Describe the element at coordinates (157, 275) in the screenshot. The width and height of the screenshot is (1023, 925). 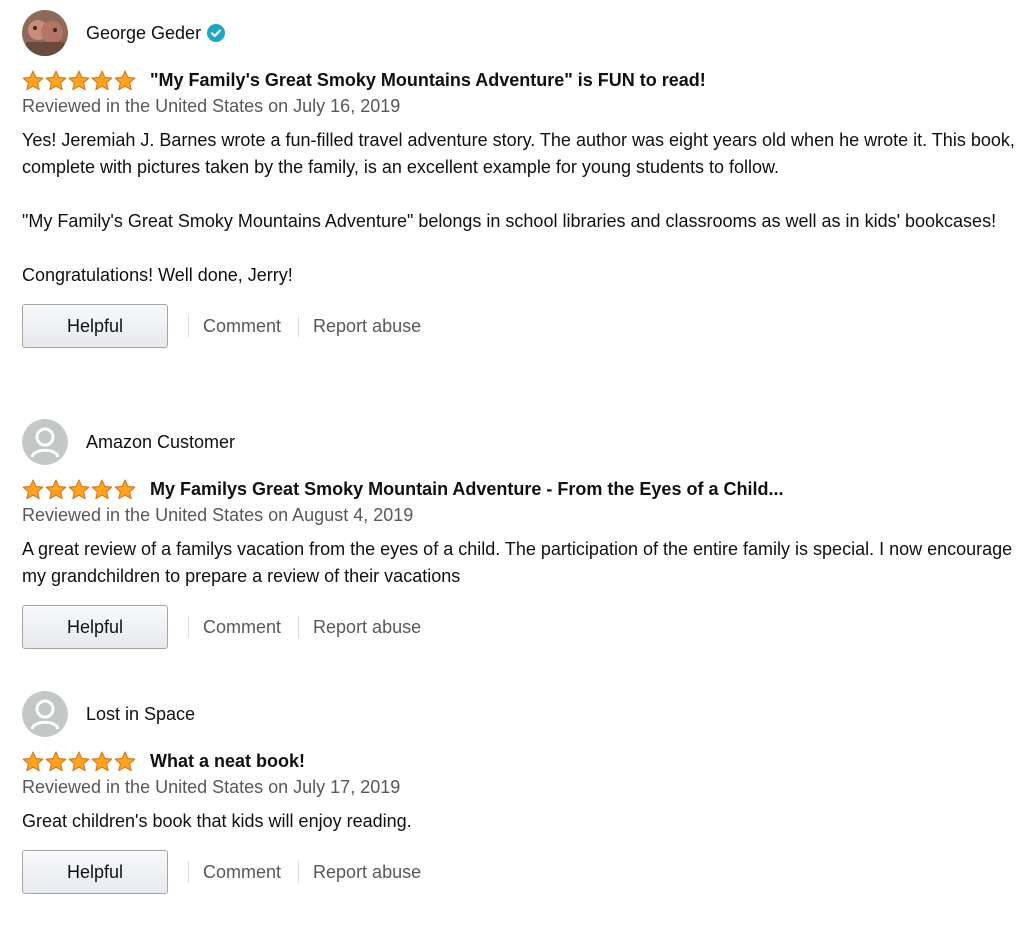
I see `review-paragraph: Congratulations! Well done, Jerry!` at that location.